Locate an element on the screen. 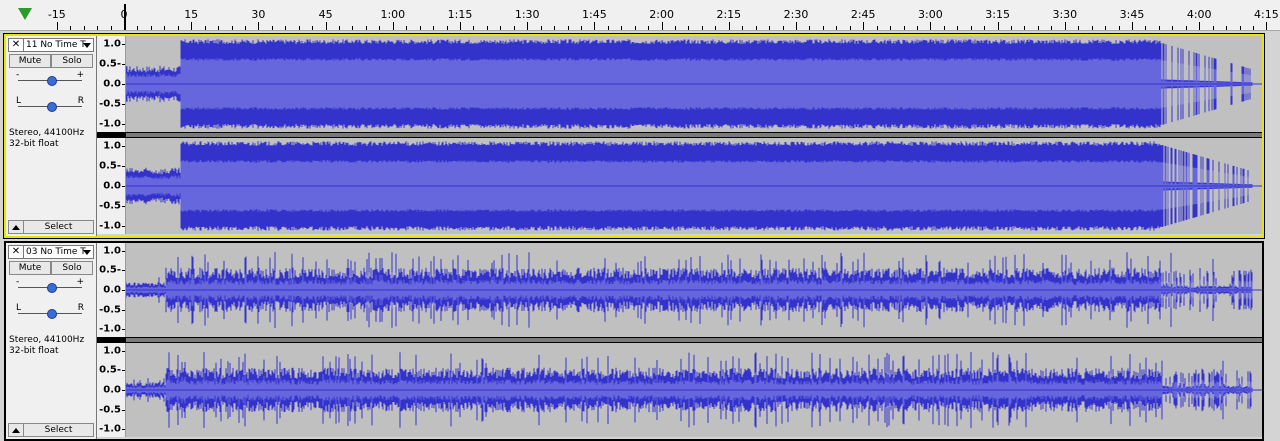  gain-minus-label: - is located at coordinates (18, 75).